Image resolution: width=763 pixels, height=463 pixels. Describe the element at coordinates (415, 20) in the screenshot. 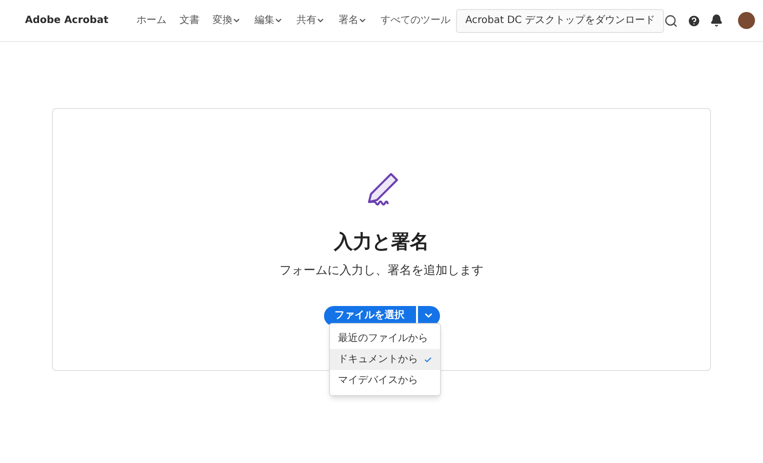

I see `nav-item: すべてのツール` at that location.